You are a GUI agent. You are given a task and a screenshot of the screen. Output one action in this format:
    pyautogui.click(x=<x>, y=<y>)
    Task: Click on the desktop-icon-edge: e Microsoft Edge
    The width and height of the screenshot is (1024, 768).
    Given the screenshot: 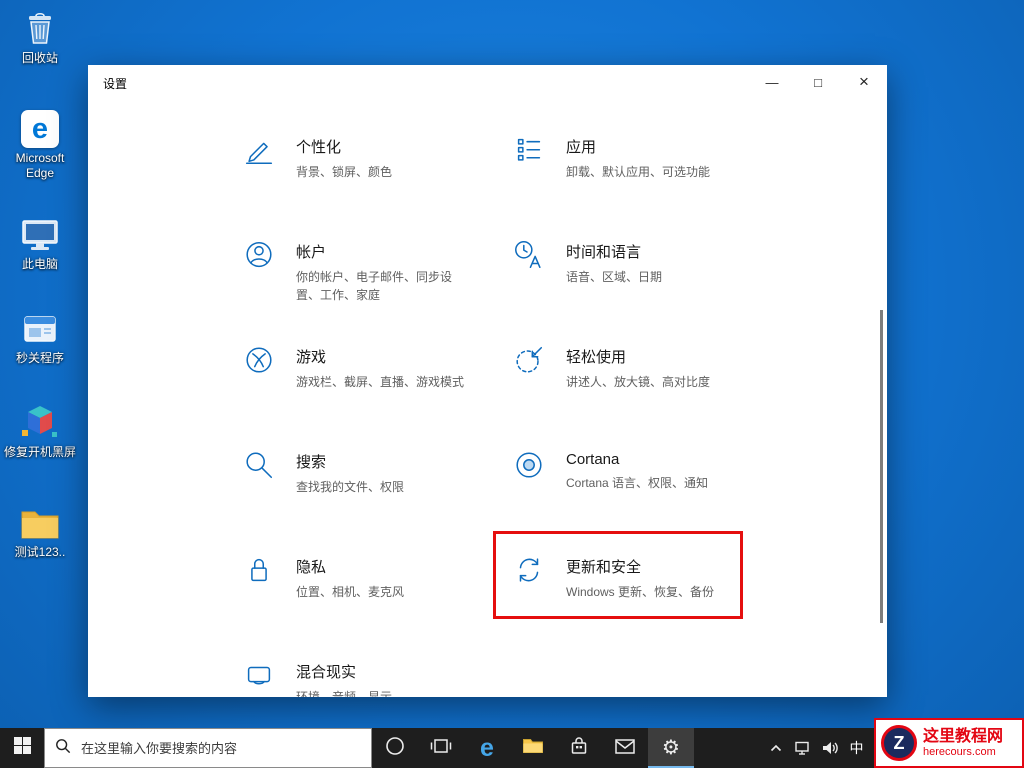 What is the action you would take?
    pyautogui.click(x=40, y=143)
    